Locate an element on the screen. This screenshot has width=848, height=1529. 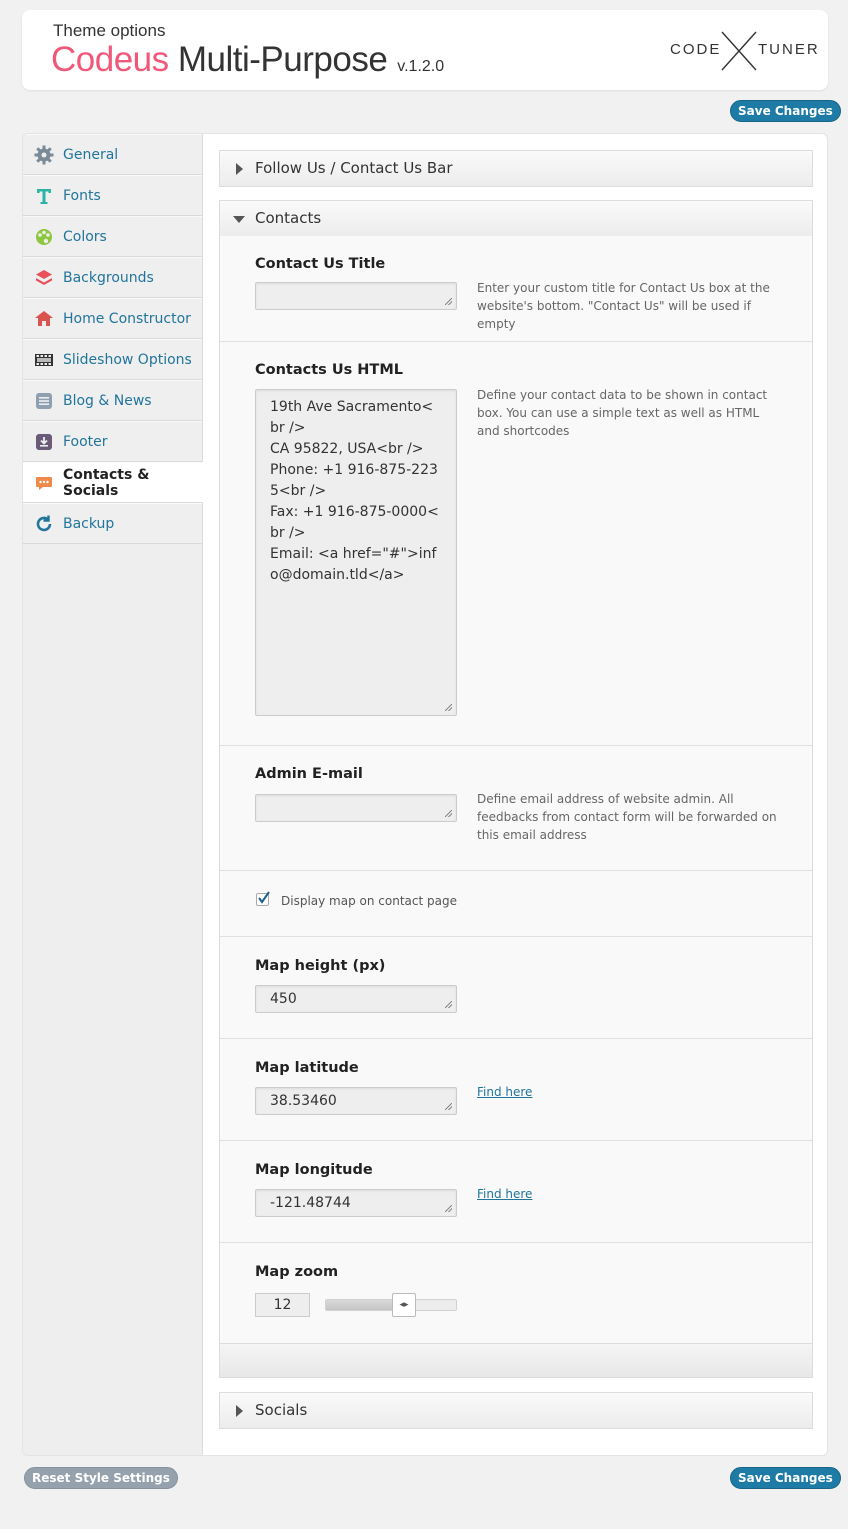
sidebar-item-general: General is located at coordinates (112, 154).